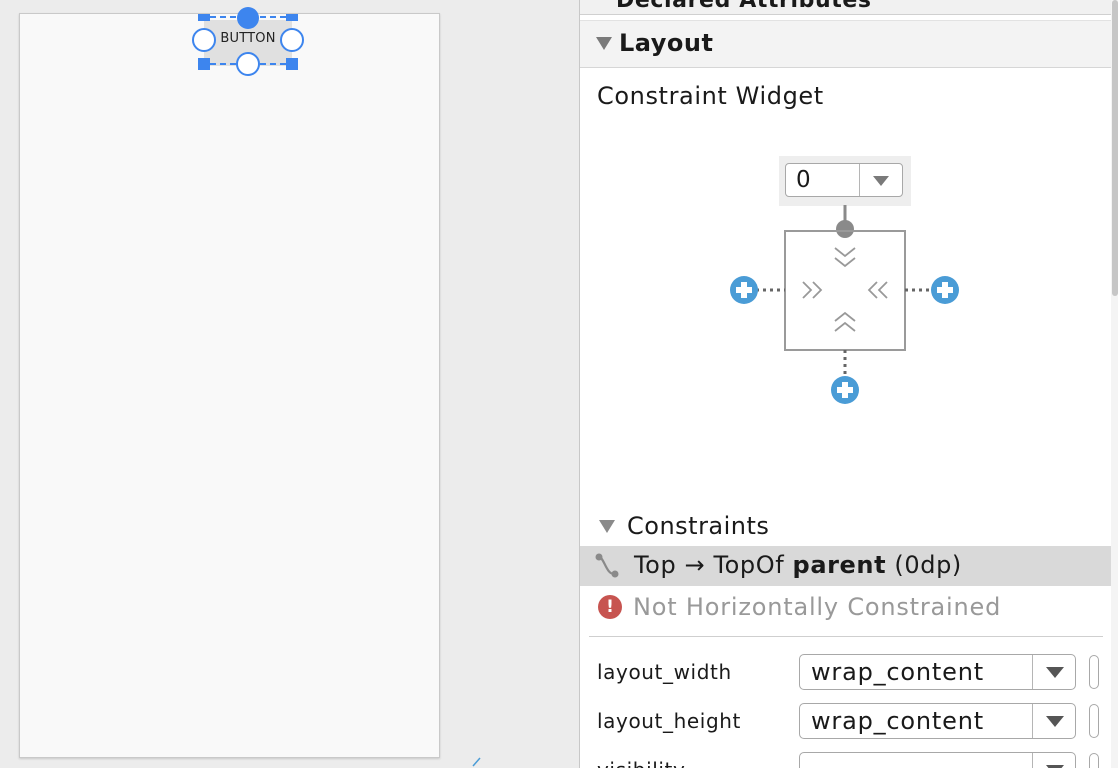  I want to click on constraint-item-text: Top → TopOf parent (0dp), so click(798, 565).